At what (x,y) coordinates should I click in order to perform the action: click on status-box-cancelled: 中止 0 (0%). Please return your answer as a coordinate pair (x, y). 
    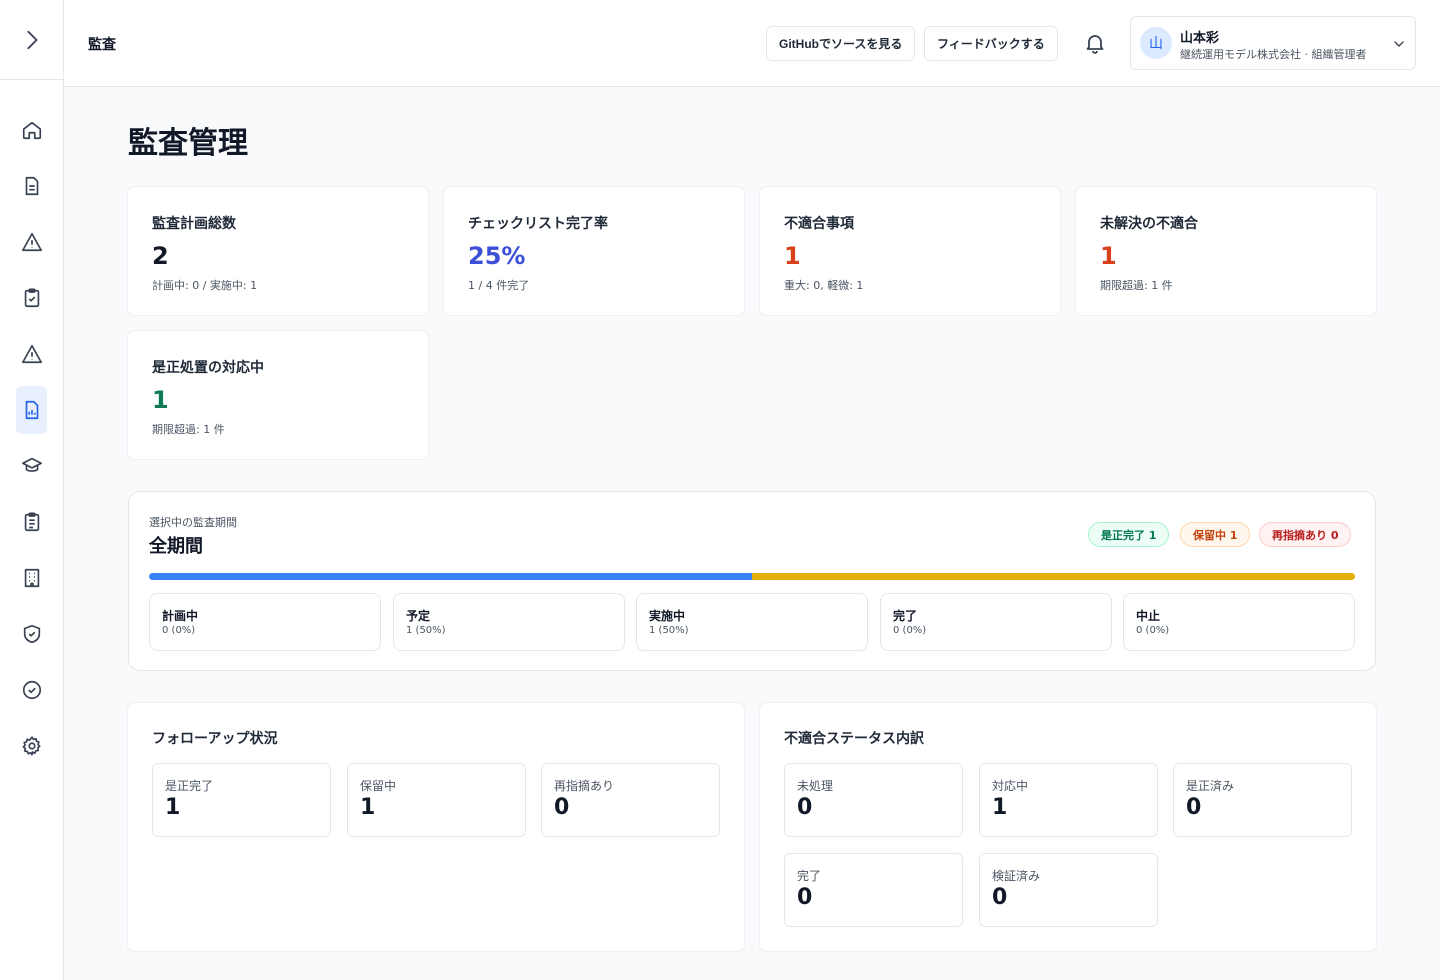
    Looking at the image, I should click on (1239, 622).